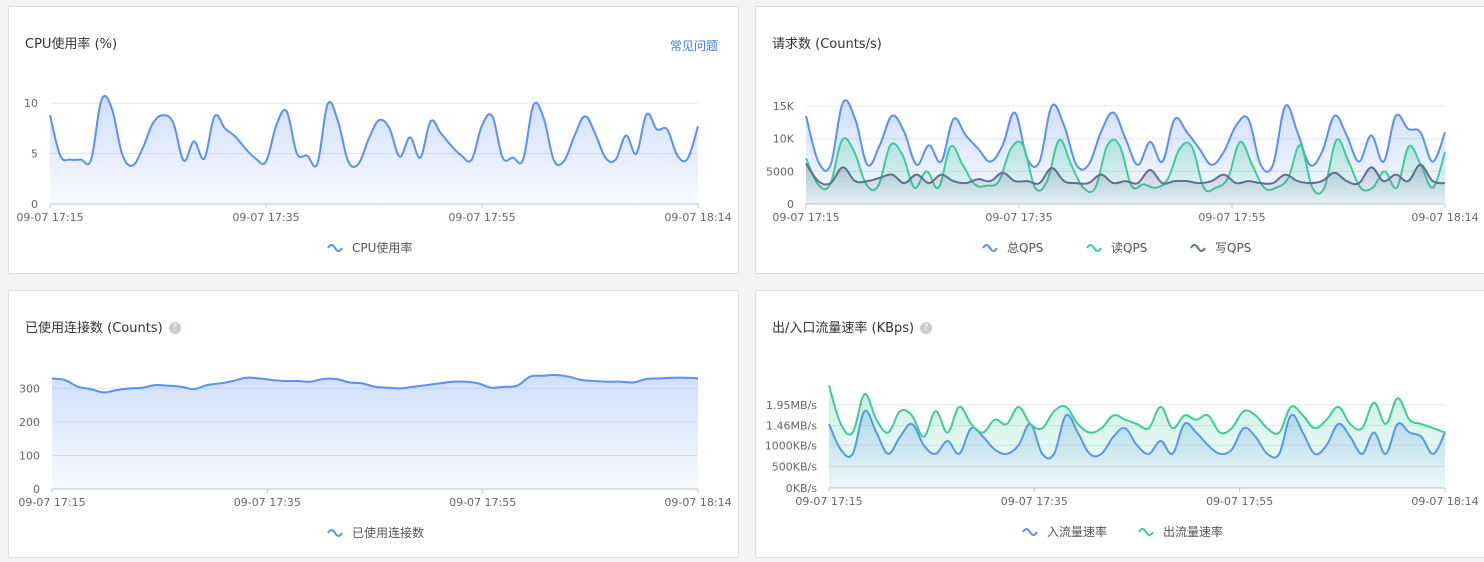  Describe the element at coordinates (1193, 531) in the screenshot. I see `legend-label: 出流量速率` at that location.